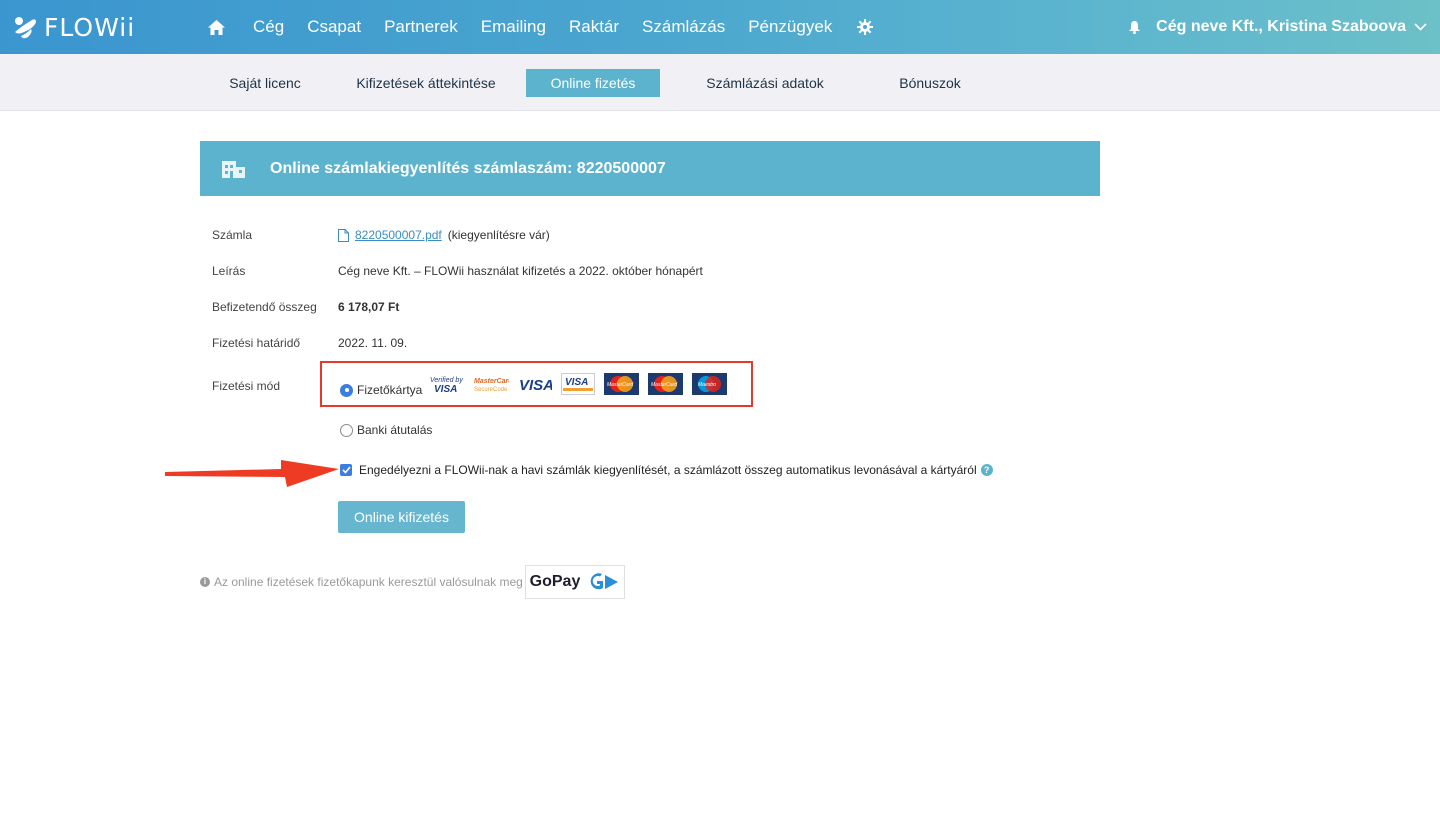 The image size is (1440, 838). I want to click on nav-item-partnerek: Partnerek, so click(421, 27).